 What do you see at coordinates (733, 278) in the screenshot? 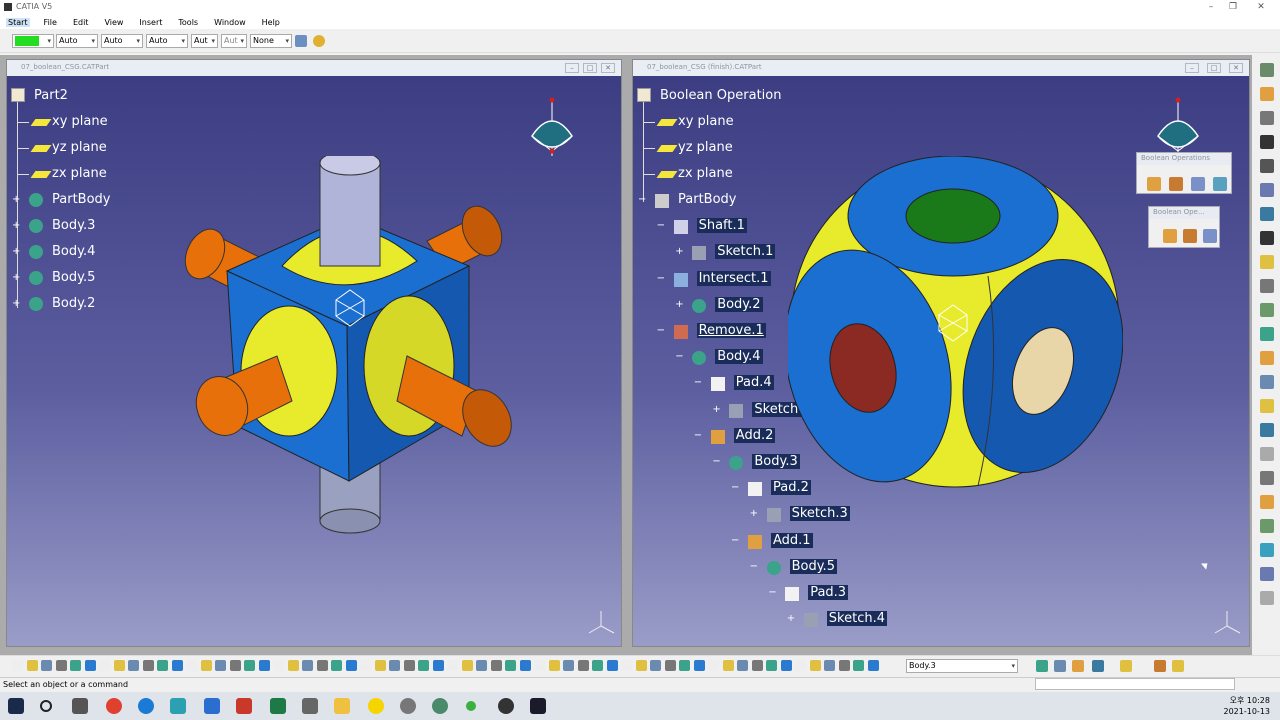
I see `tree-item: Intersect.1` at bounding box center [733, 278].